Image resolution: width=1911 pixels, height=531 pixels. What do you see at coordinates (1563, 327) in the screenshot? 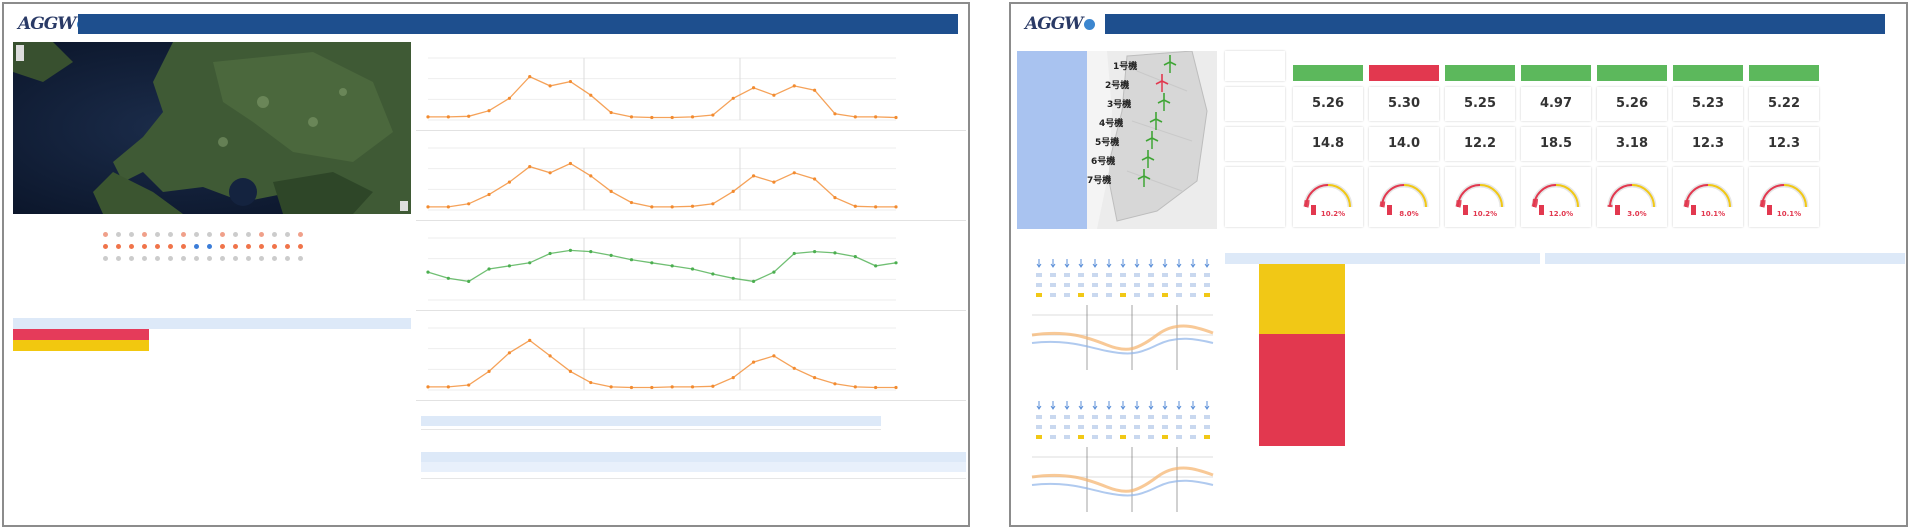
I see `history-unit` at bounding box center [1563, 327].